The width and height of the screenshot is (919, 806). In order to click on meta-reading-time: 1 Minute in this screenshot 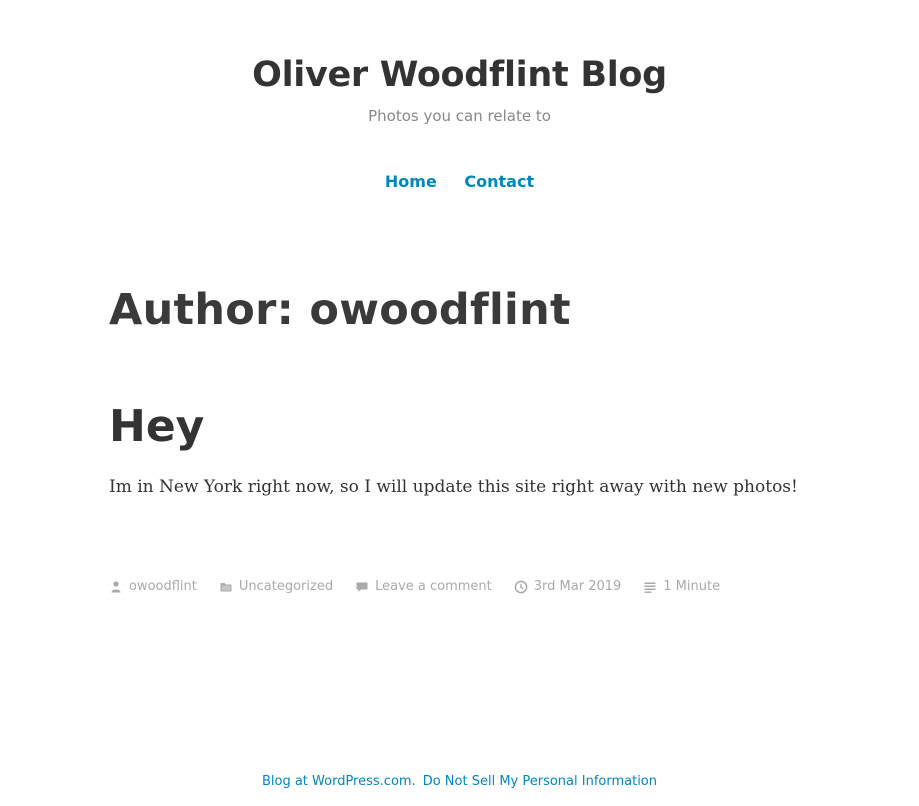, I will do `click(681, 587)`.